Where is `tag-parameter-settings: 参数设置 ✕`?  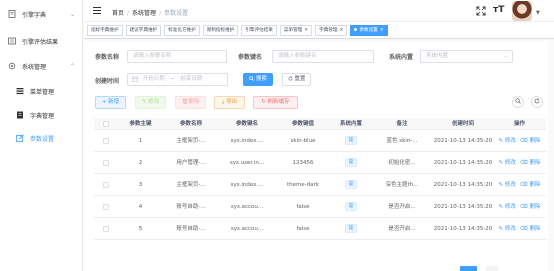 tag-parameter-settings: 参数设置 ✕ is located at coordinates (369, 30).